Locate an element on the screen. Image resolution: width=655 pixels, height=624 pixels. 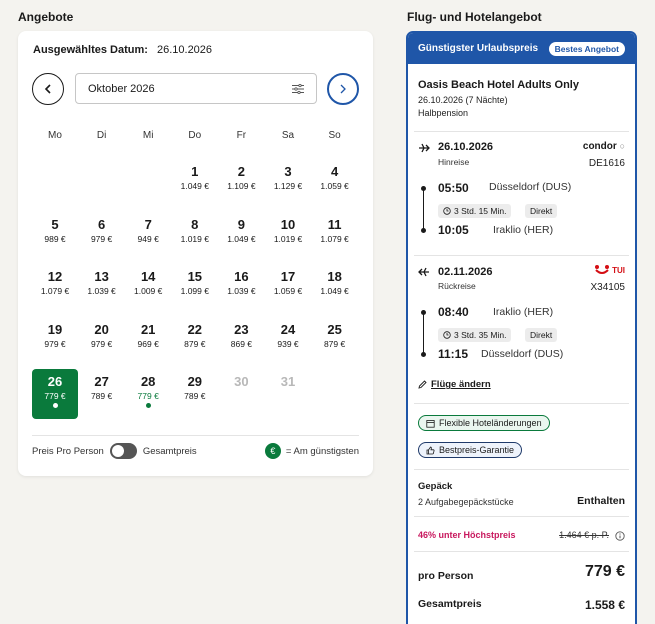
day-cell: 18 1.049 € is located at coordinates (335, 289).